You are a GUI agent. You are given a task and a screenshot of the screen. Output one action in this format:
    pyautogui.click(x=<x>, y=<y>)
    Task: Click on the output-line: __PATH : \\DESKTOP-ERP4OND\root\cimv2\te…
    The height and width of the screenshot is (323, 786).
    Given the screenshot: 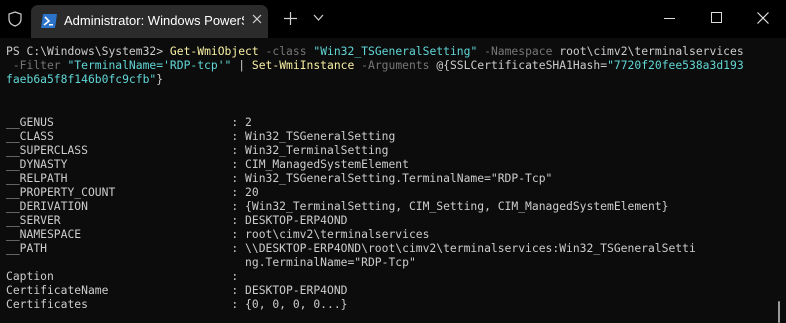 What is the action you would take?
    pyautogui.click(x=351, y=248)
    